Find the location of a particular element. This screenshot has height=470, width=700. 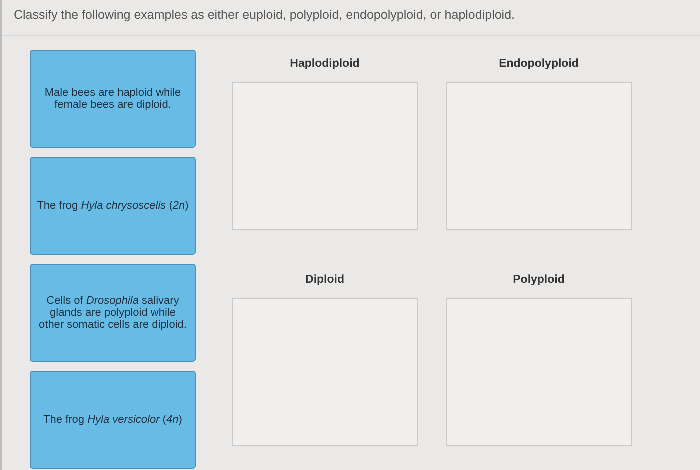

category-label: Haplodiploid is located at coordinates (325, 65).